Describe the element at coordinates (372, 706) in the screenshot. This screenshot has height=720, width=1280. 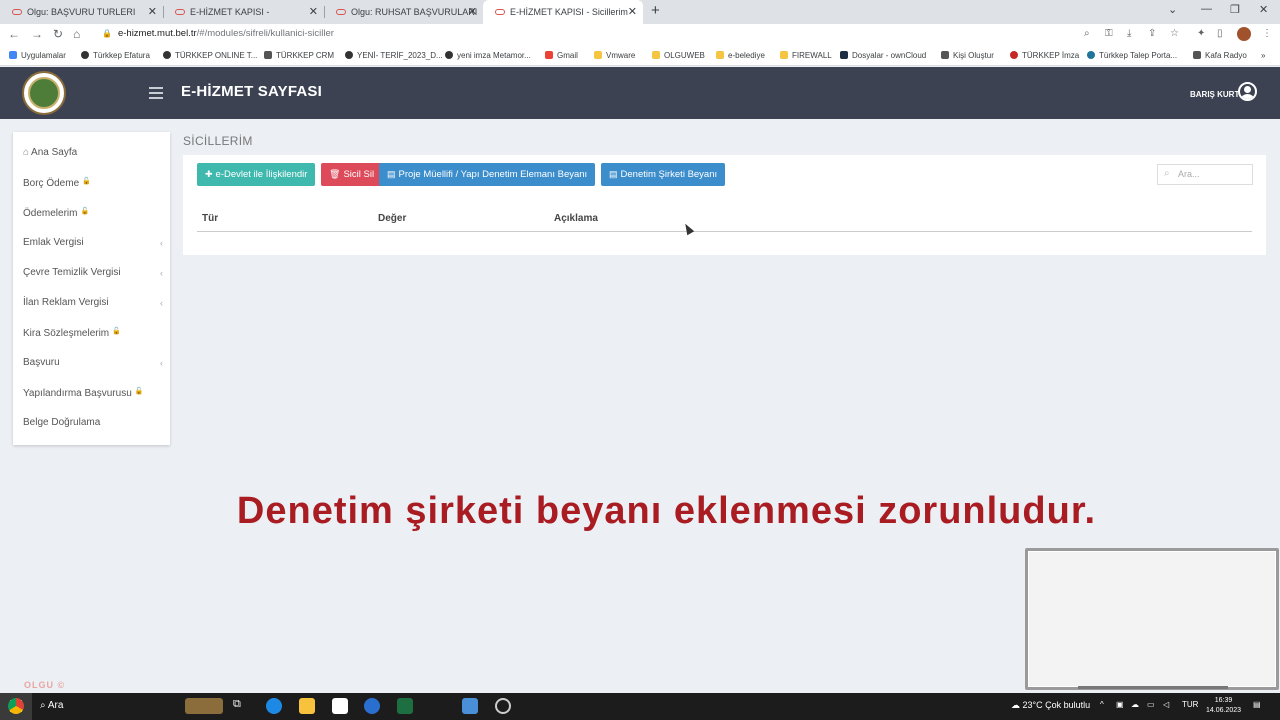
I see `teamviewer-icon` at that location.